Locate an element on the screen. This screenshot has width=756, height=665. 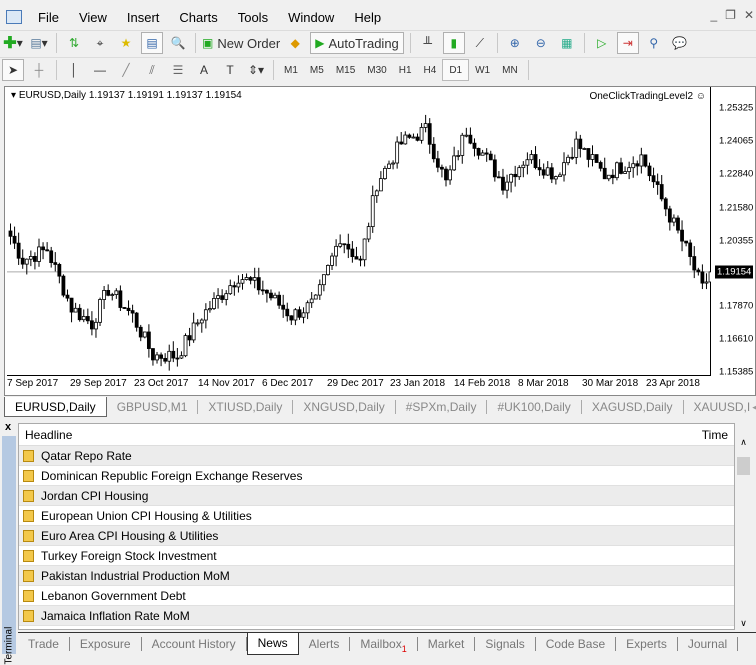
terminal-tab-exposure: Exposure is located at coordinates (106, 643).